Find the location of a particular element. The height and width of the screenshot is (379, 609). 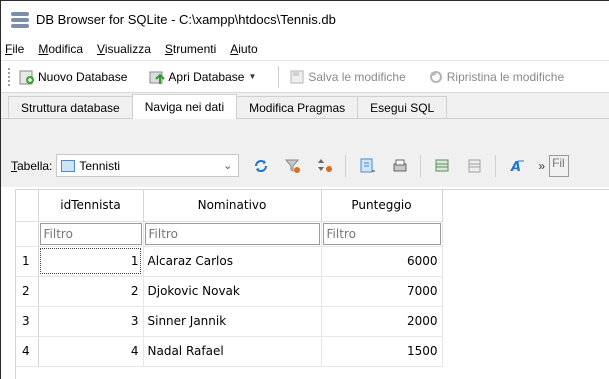

row-header: 3 is located at coordinates (27, 321).